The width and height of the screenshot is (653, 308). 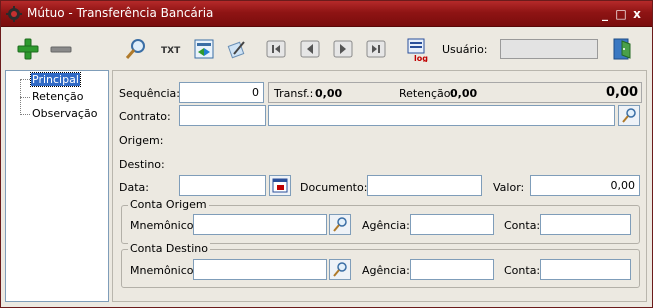 I want to click on total-value: 0,00, so click(x=622, y=92).